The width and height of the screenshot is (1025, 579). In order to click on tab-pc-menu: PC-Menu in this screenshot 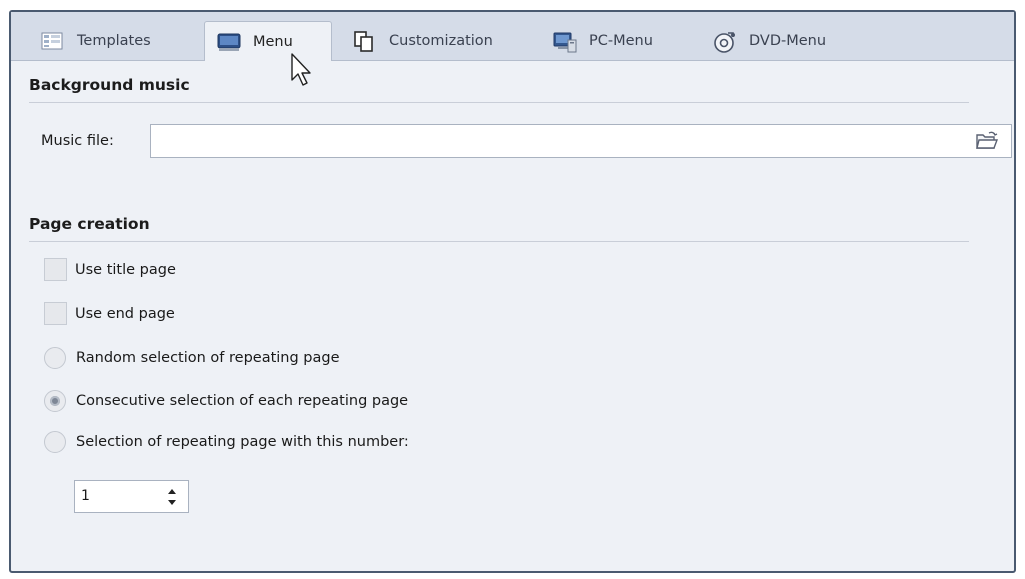, I will do `click(616, 40)`.